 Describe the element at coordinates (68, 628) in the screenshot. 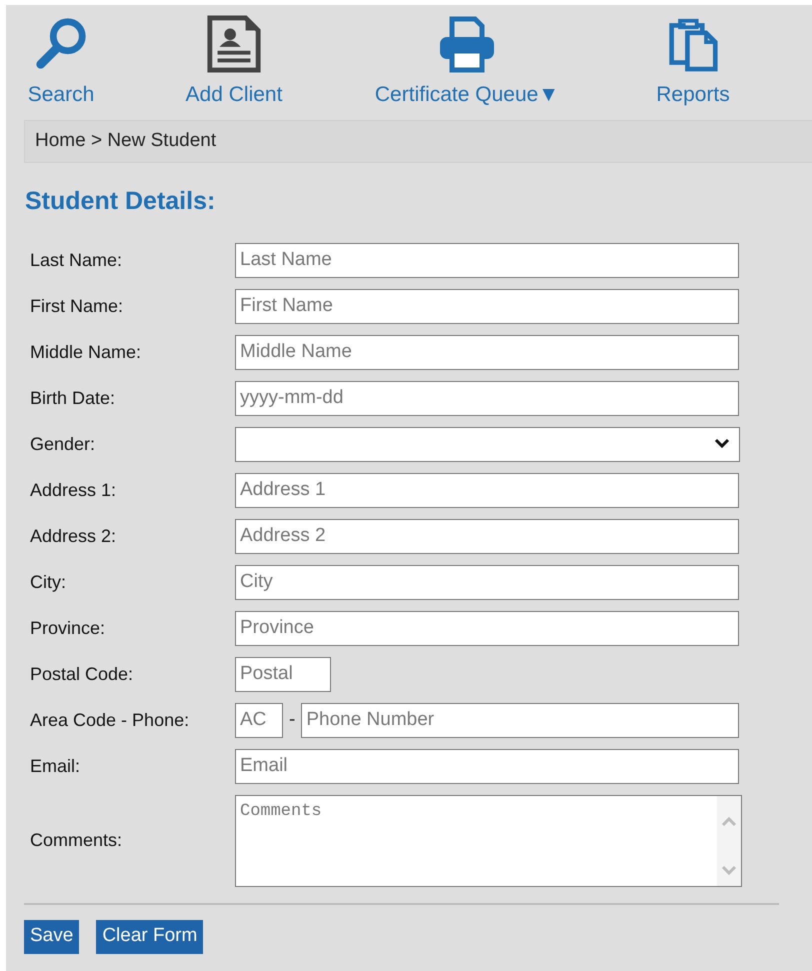

I see `field-label: Province:` at that location.